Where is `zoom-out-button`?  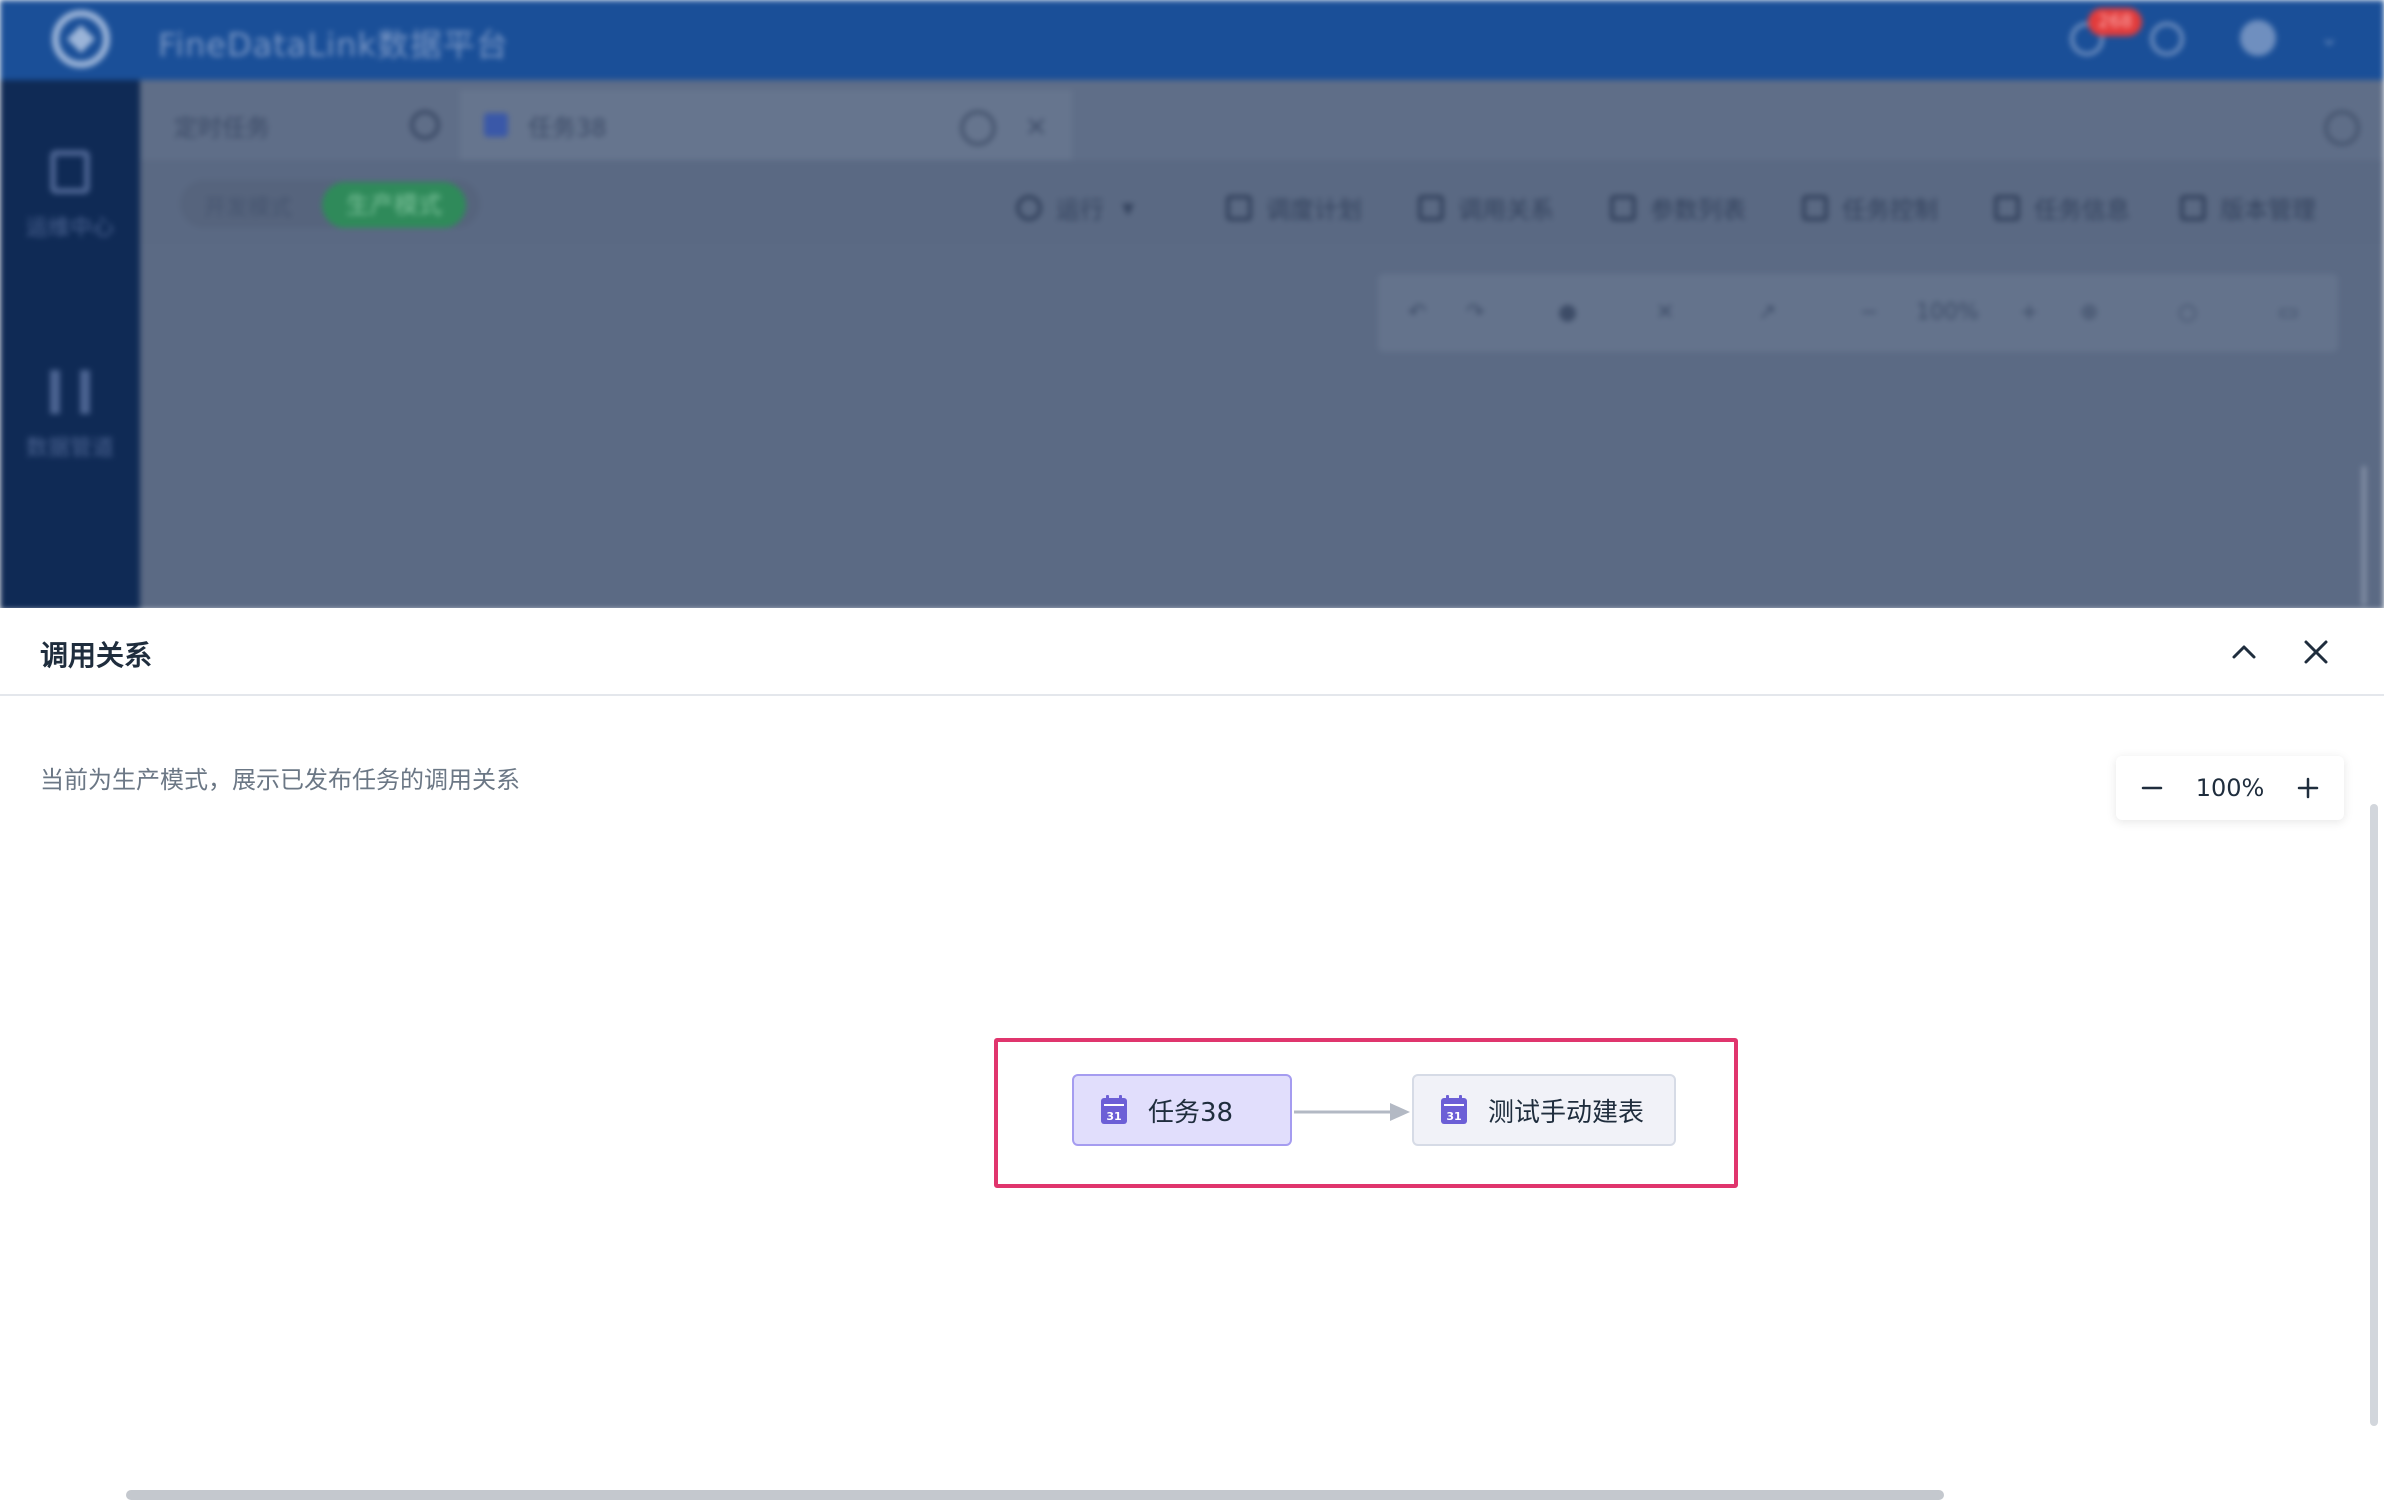 zoom-out-button is located at coordinates (2152, 788).